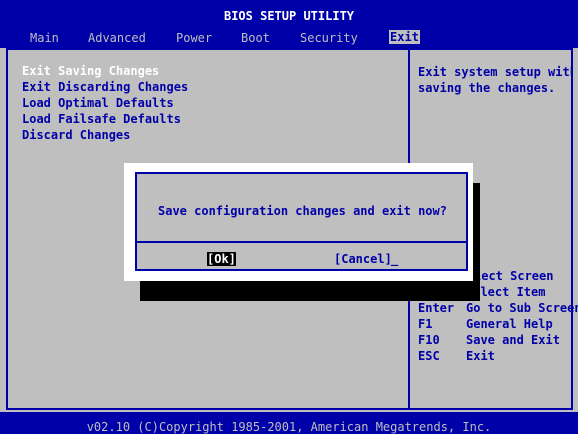 The image size is (578, 434). Describe the element at coordinates (329, 38) in the screenshot. I see `tab-security: Security` at that location.